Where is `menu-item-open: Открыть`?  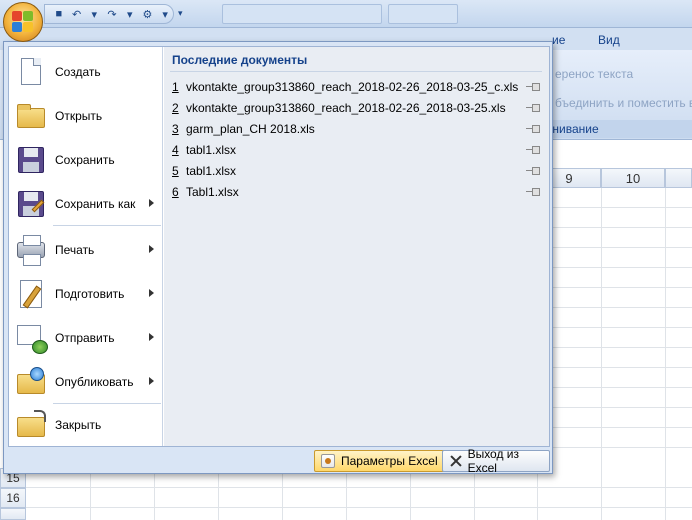
menu-item-open: Открыть is located at coordinates (85, 116).